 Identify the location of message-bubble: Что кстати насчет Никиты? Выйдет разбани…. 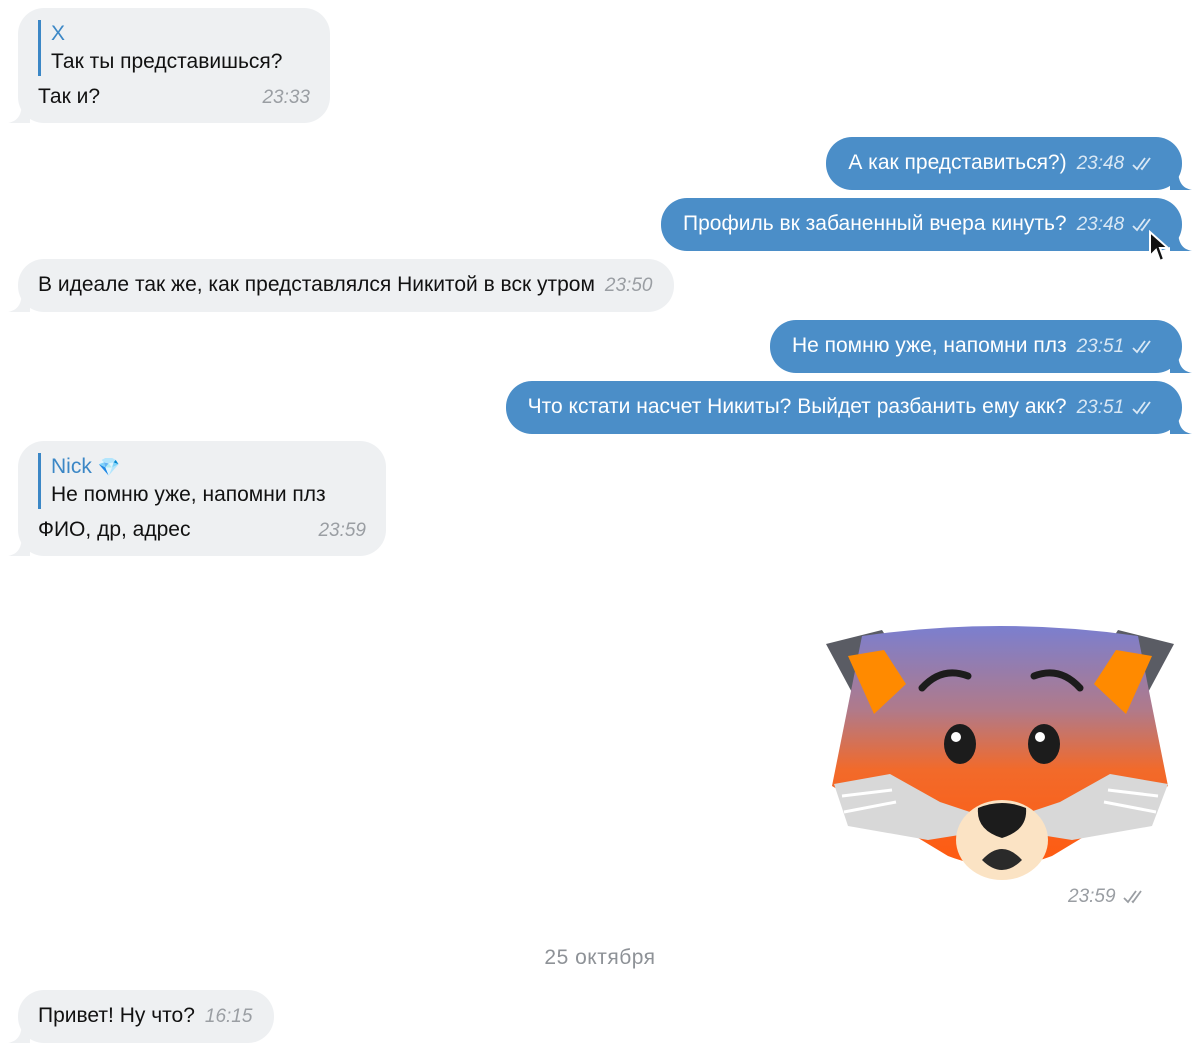
(843, 407).